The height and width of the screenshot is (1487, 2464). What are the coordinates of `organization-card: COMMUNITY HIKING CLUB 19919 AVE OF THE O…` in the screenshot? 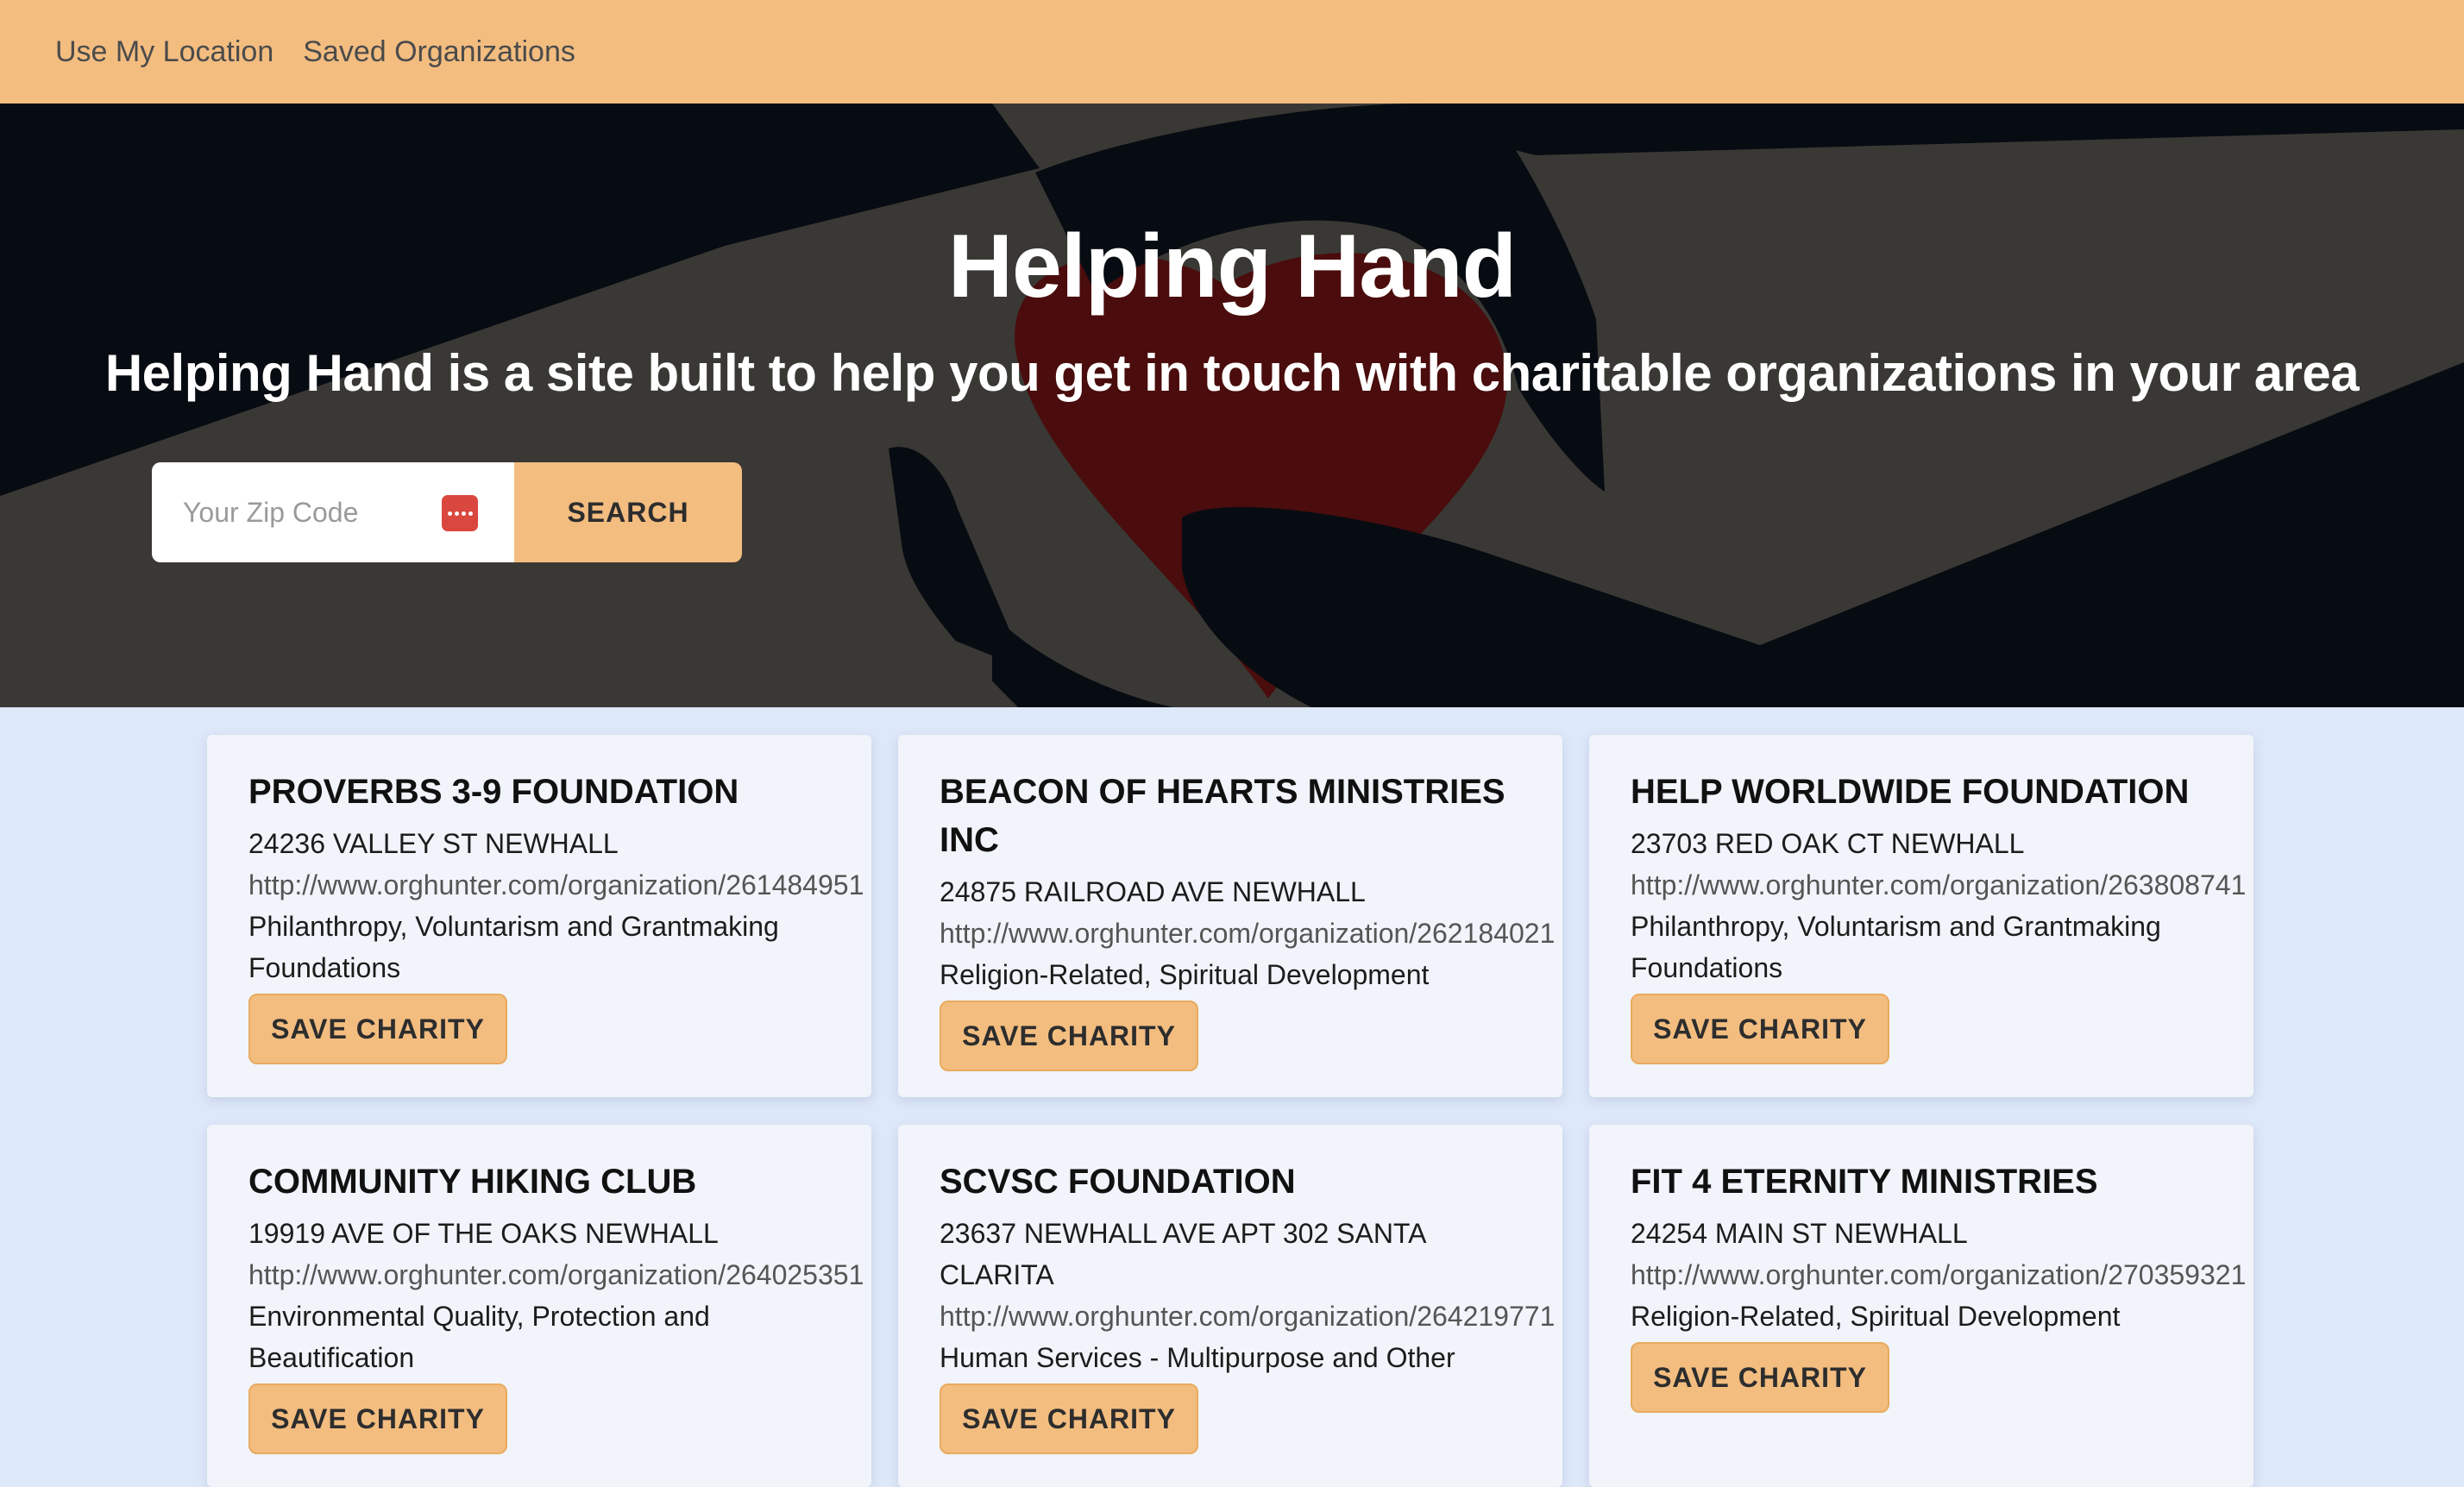 It's located at (539, 1306).